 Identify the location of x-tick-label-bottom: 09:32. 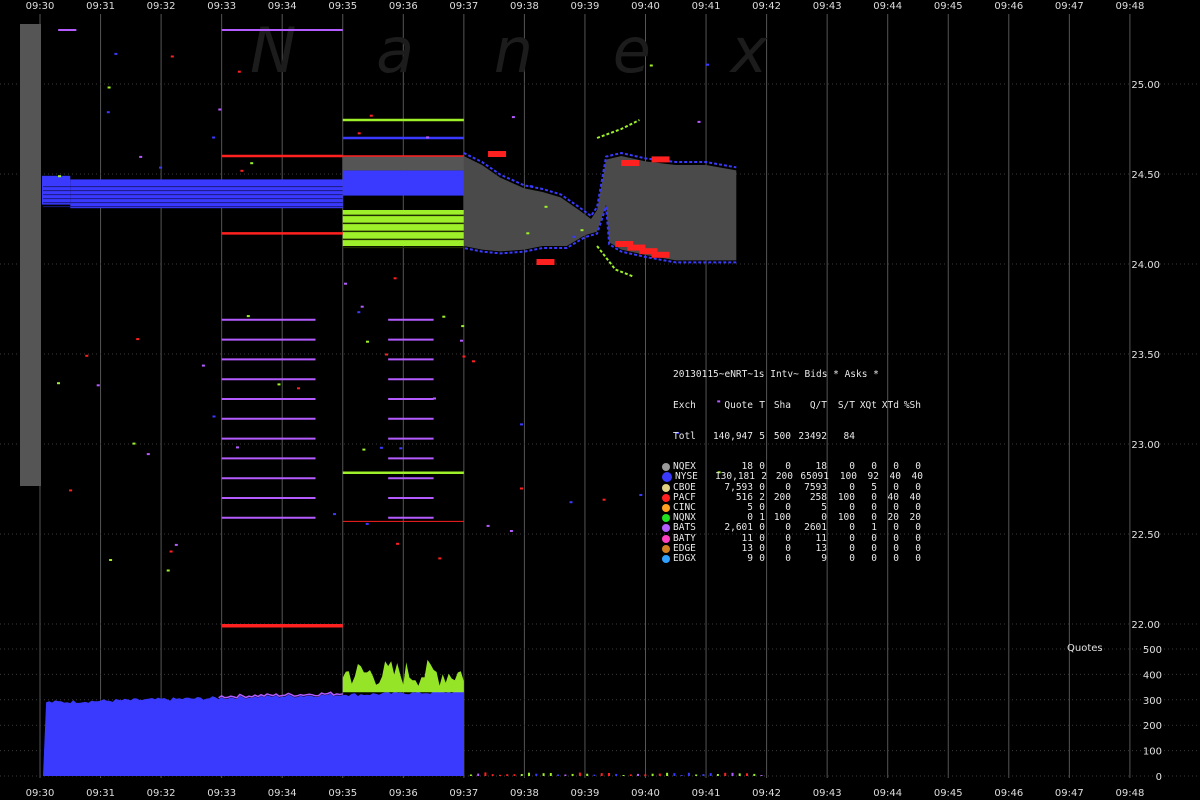
(161, 793).